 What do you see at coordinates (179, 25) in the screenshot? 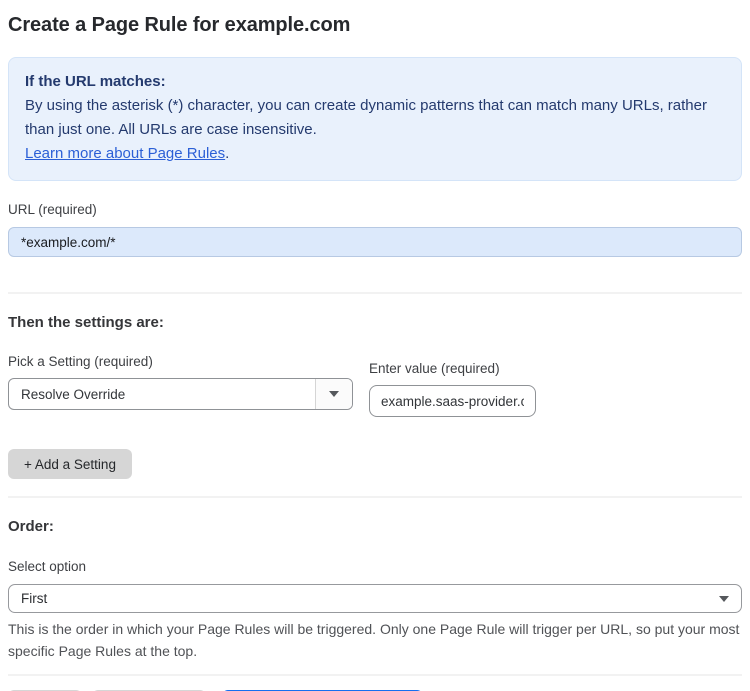
I see `page-title: Create a Page Rule for example.com` at bounding box center [179, 25].